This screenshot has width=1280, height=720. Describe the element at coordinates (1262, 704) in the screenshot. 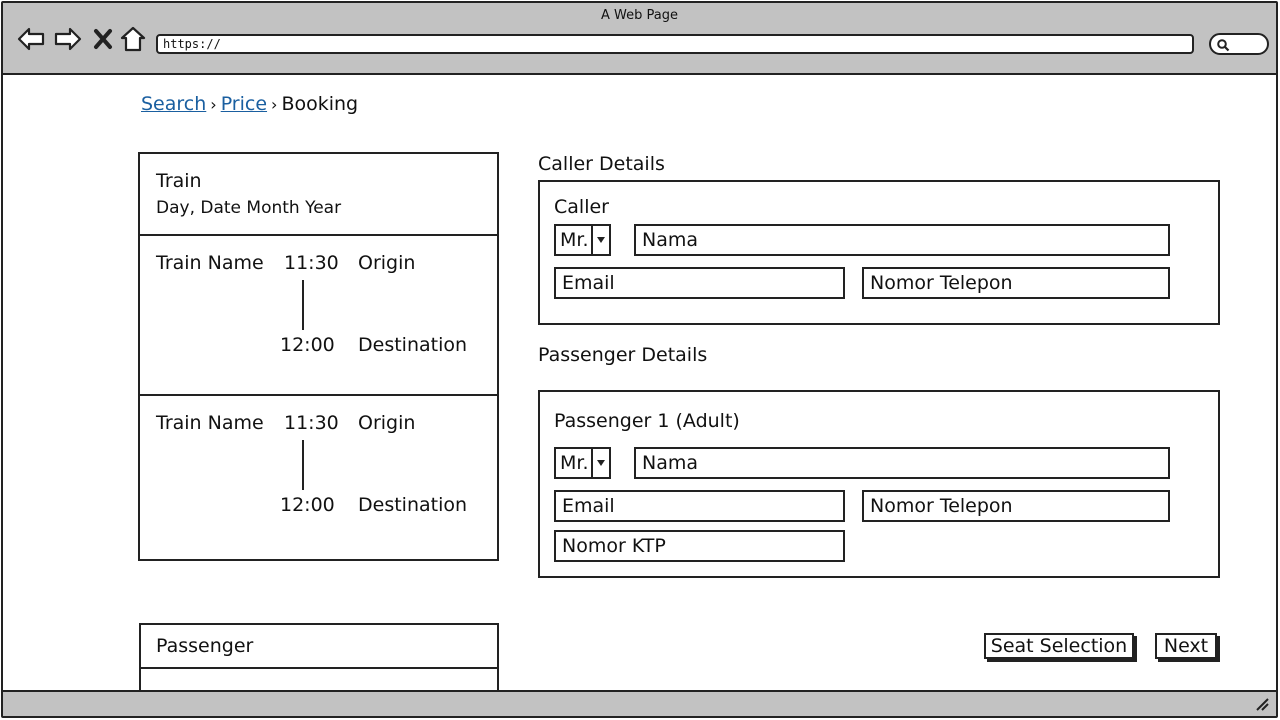

I see `resize-grip-icon` at that location.